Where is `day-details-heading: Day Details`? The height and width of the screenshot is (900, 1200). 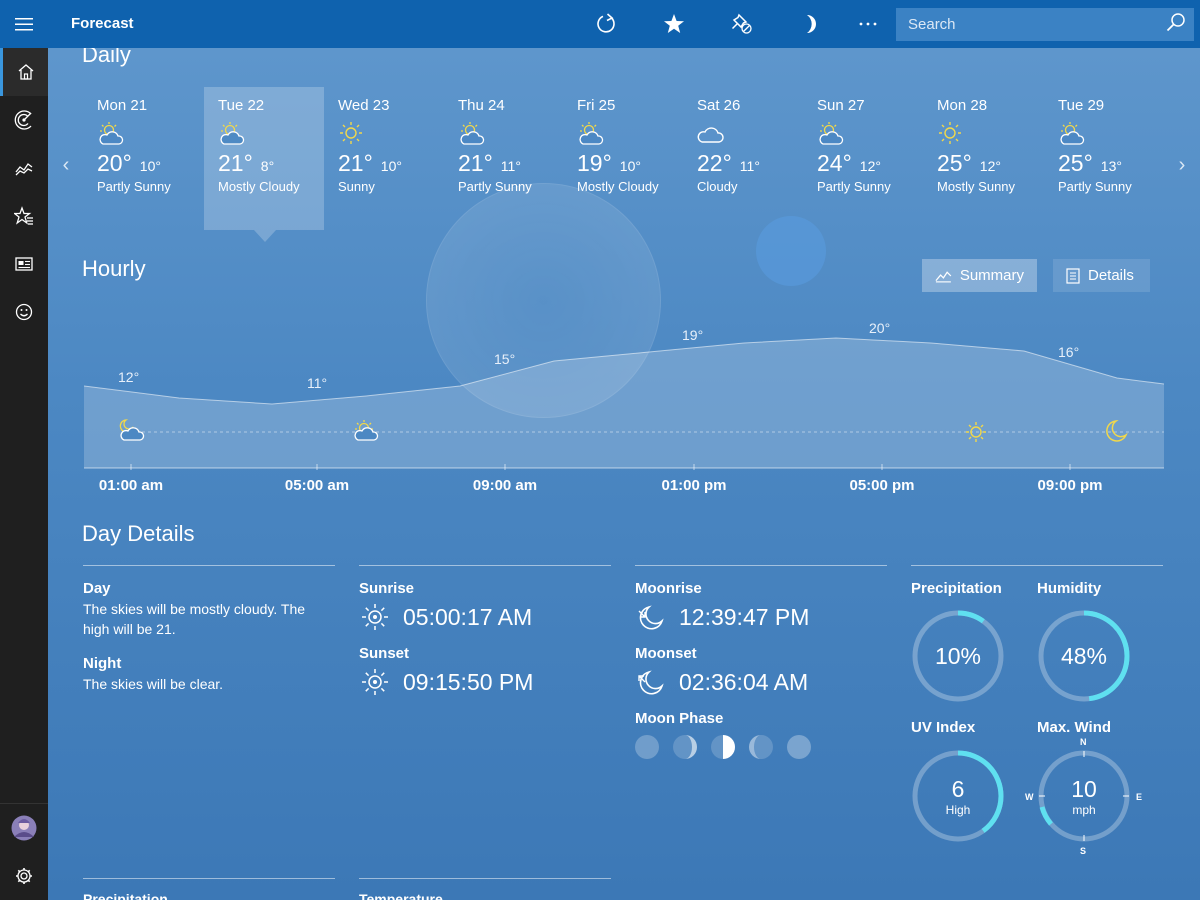
day-details-heading: Day Details is located at coordinates (138, 533).